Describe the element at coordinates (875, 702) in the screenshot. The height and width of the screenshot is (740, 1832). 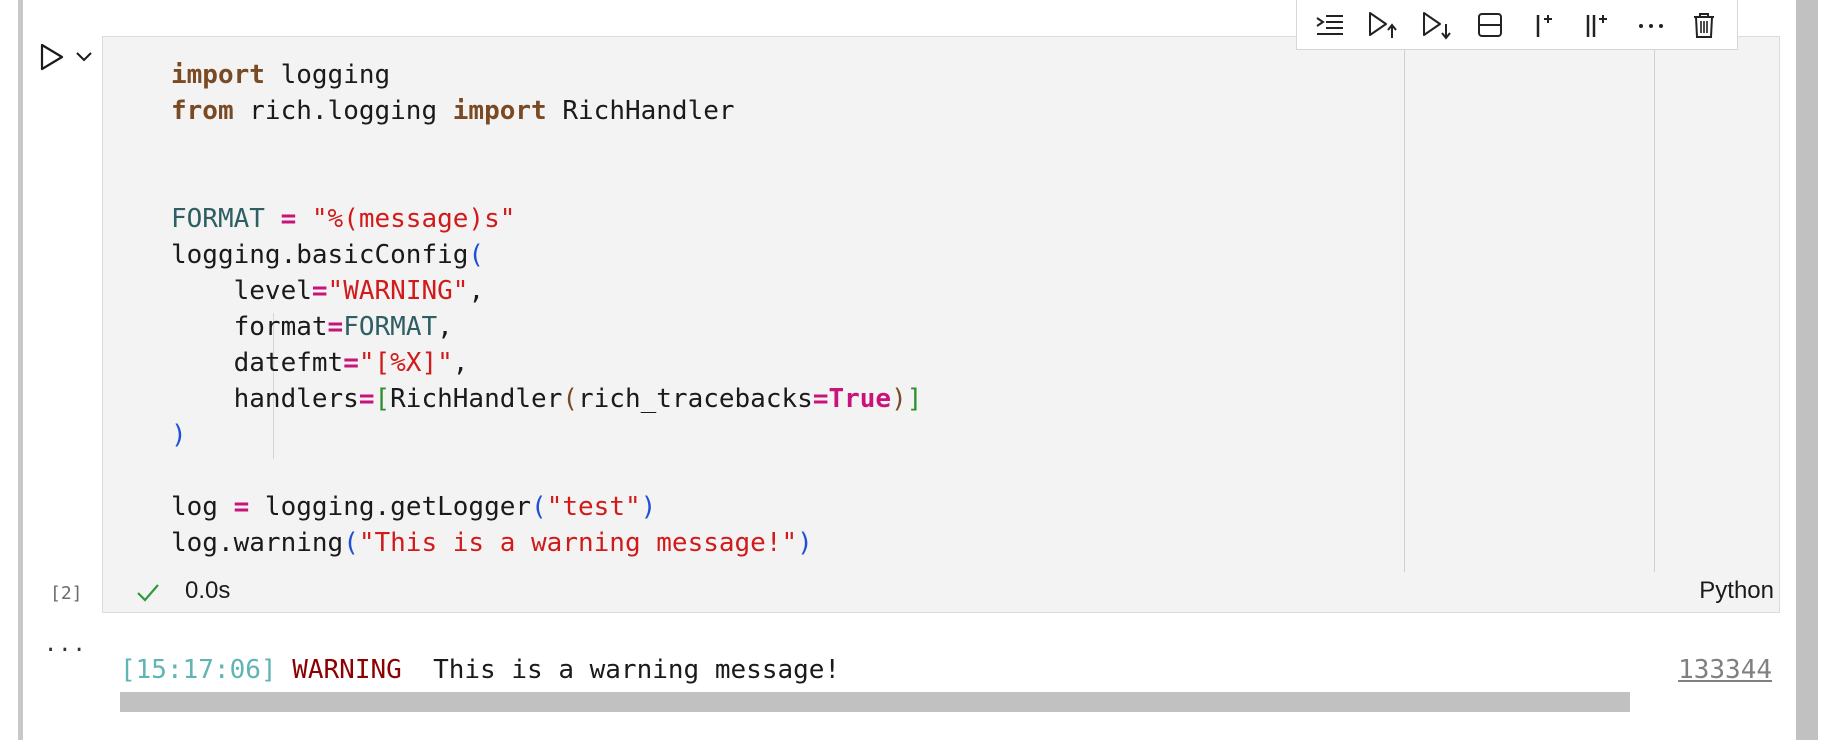
I see `output-horizontal-scrollbar` at that location.